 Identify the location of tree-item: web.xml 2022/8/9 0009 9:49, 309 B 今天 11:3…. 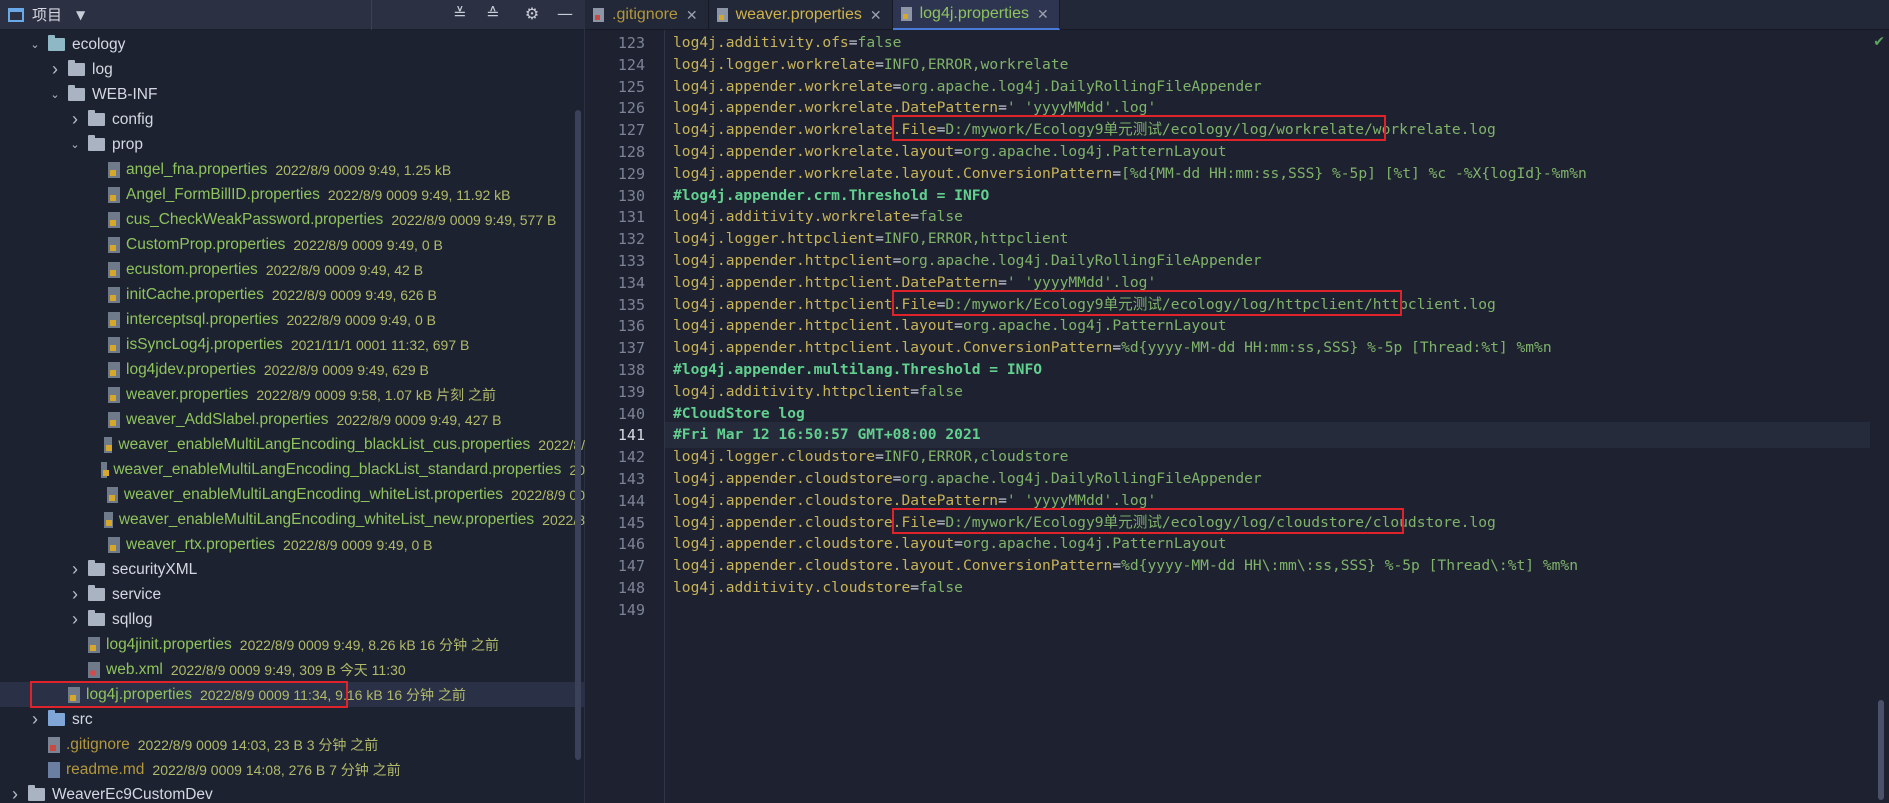
(292, 669).